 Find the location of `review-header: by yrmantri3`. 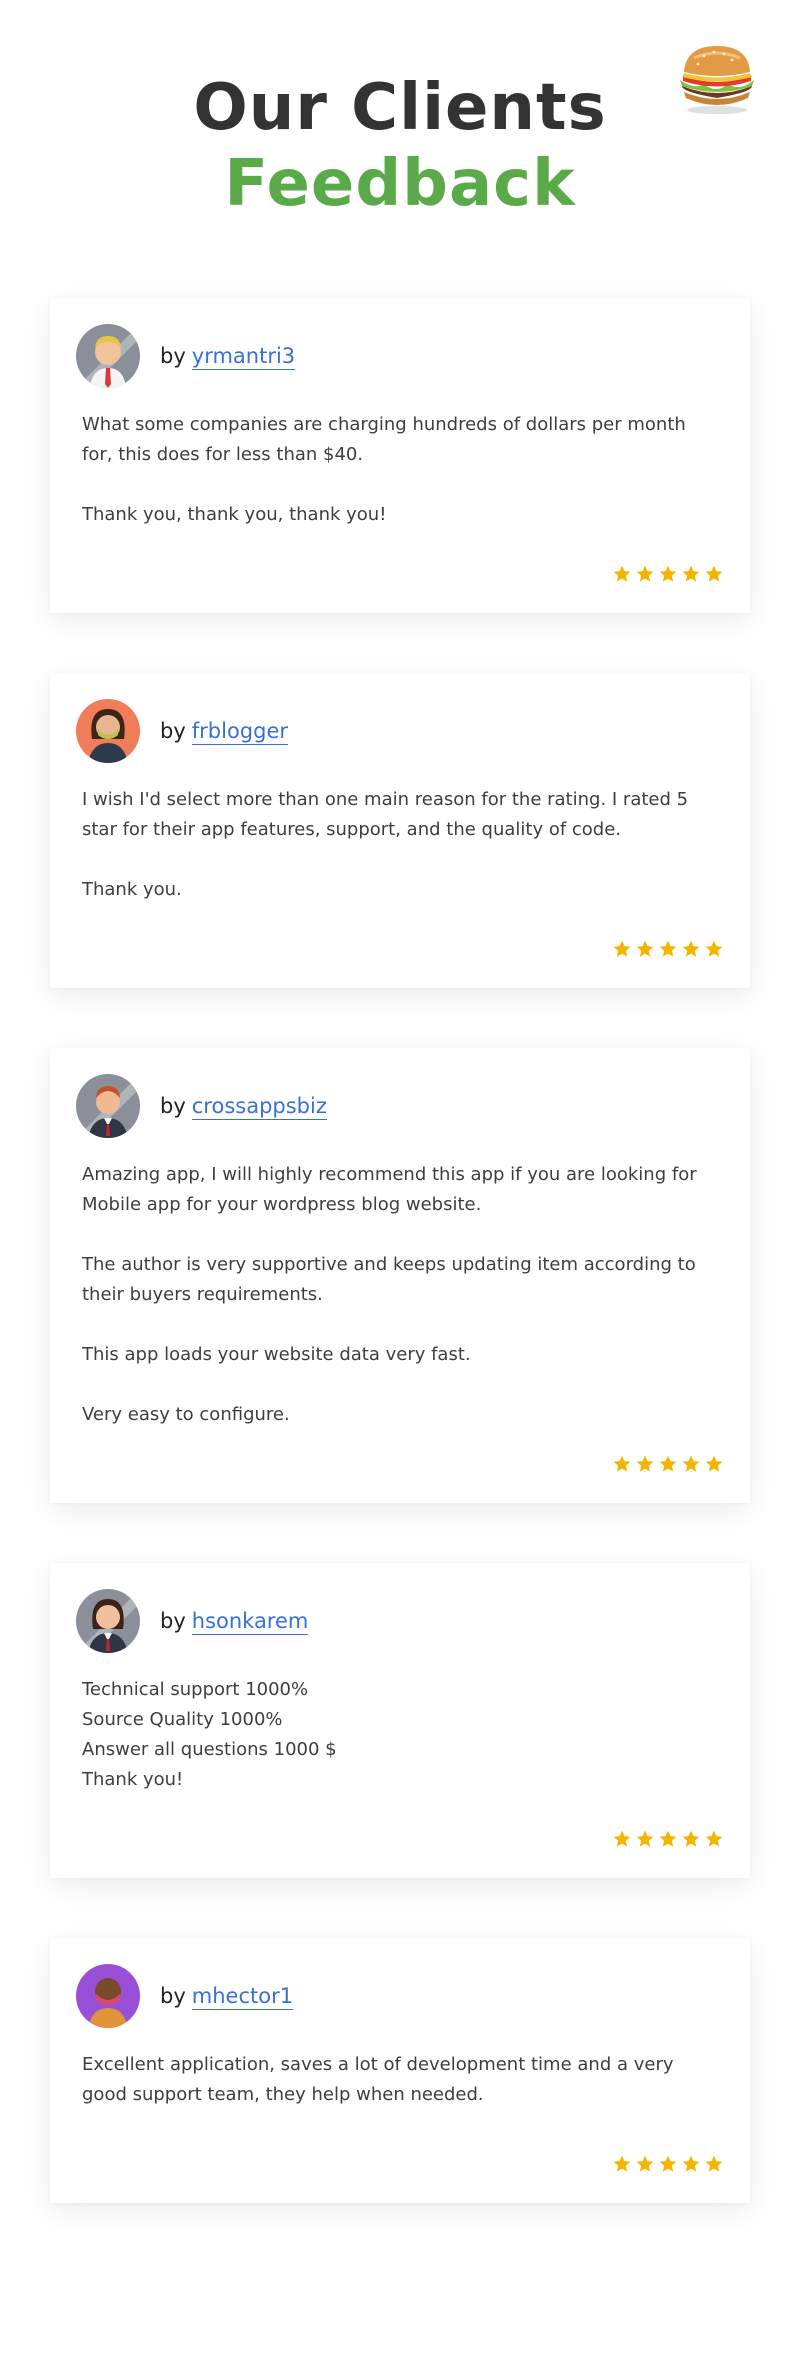

review-header: by yrmantri3 is located at coordinates (186, 356).